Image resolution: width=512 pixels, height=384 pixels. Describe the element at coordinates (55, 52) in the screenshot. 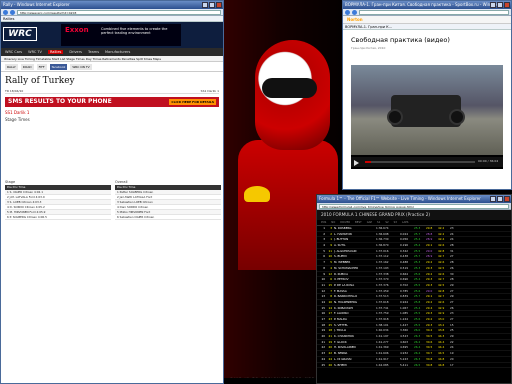

I see `menu-item-rallies: Rallies` at that location.